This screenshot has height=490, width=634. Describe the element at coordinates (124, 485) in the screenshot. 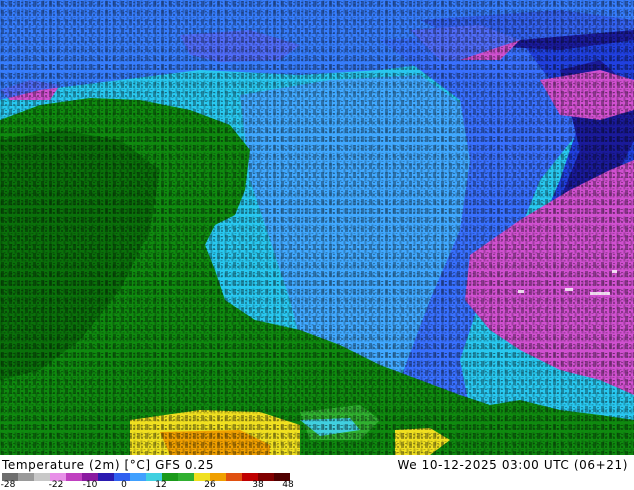

I see `scale-tick: 0` at that location.